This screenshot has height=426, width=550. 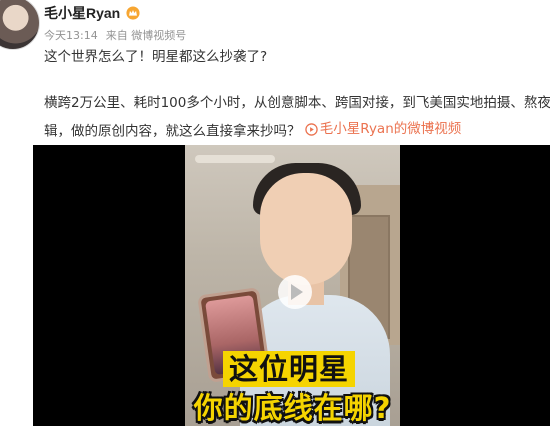 I want to click on post-text-line-2: 横跨2万公里、耗时100多个小时，从创意脚本、跨国对接，到飞美国实地拍摄、熬夜剪, so click(x=297, y=103).